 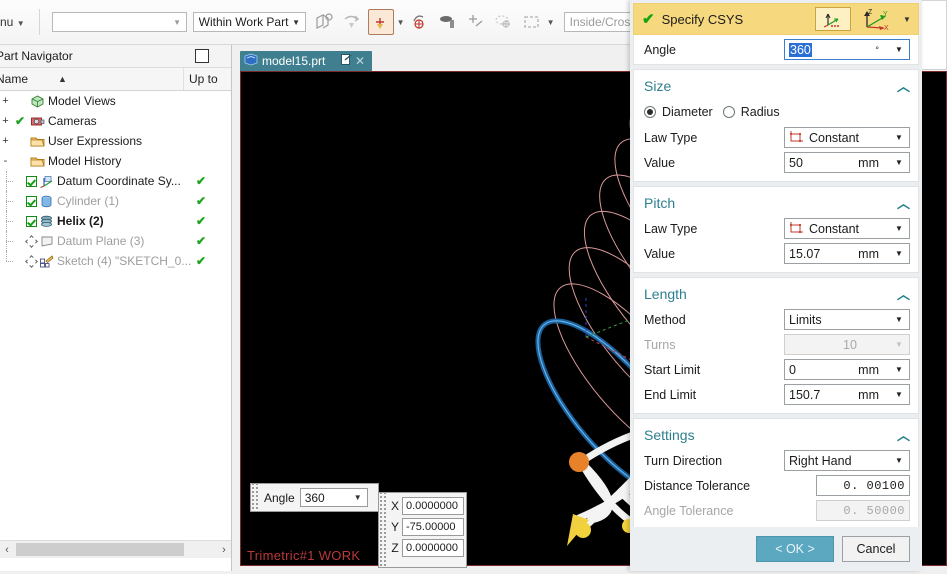 What do you see at coordinates (115, 261) in the screenshot?
I see `tree-row: Sketch (4) "SKETCH_0... ✔` at bounding box center [115, 261].